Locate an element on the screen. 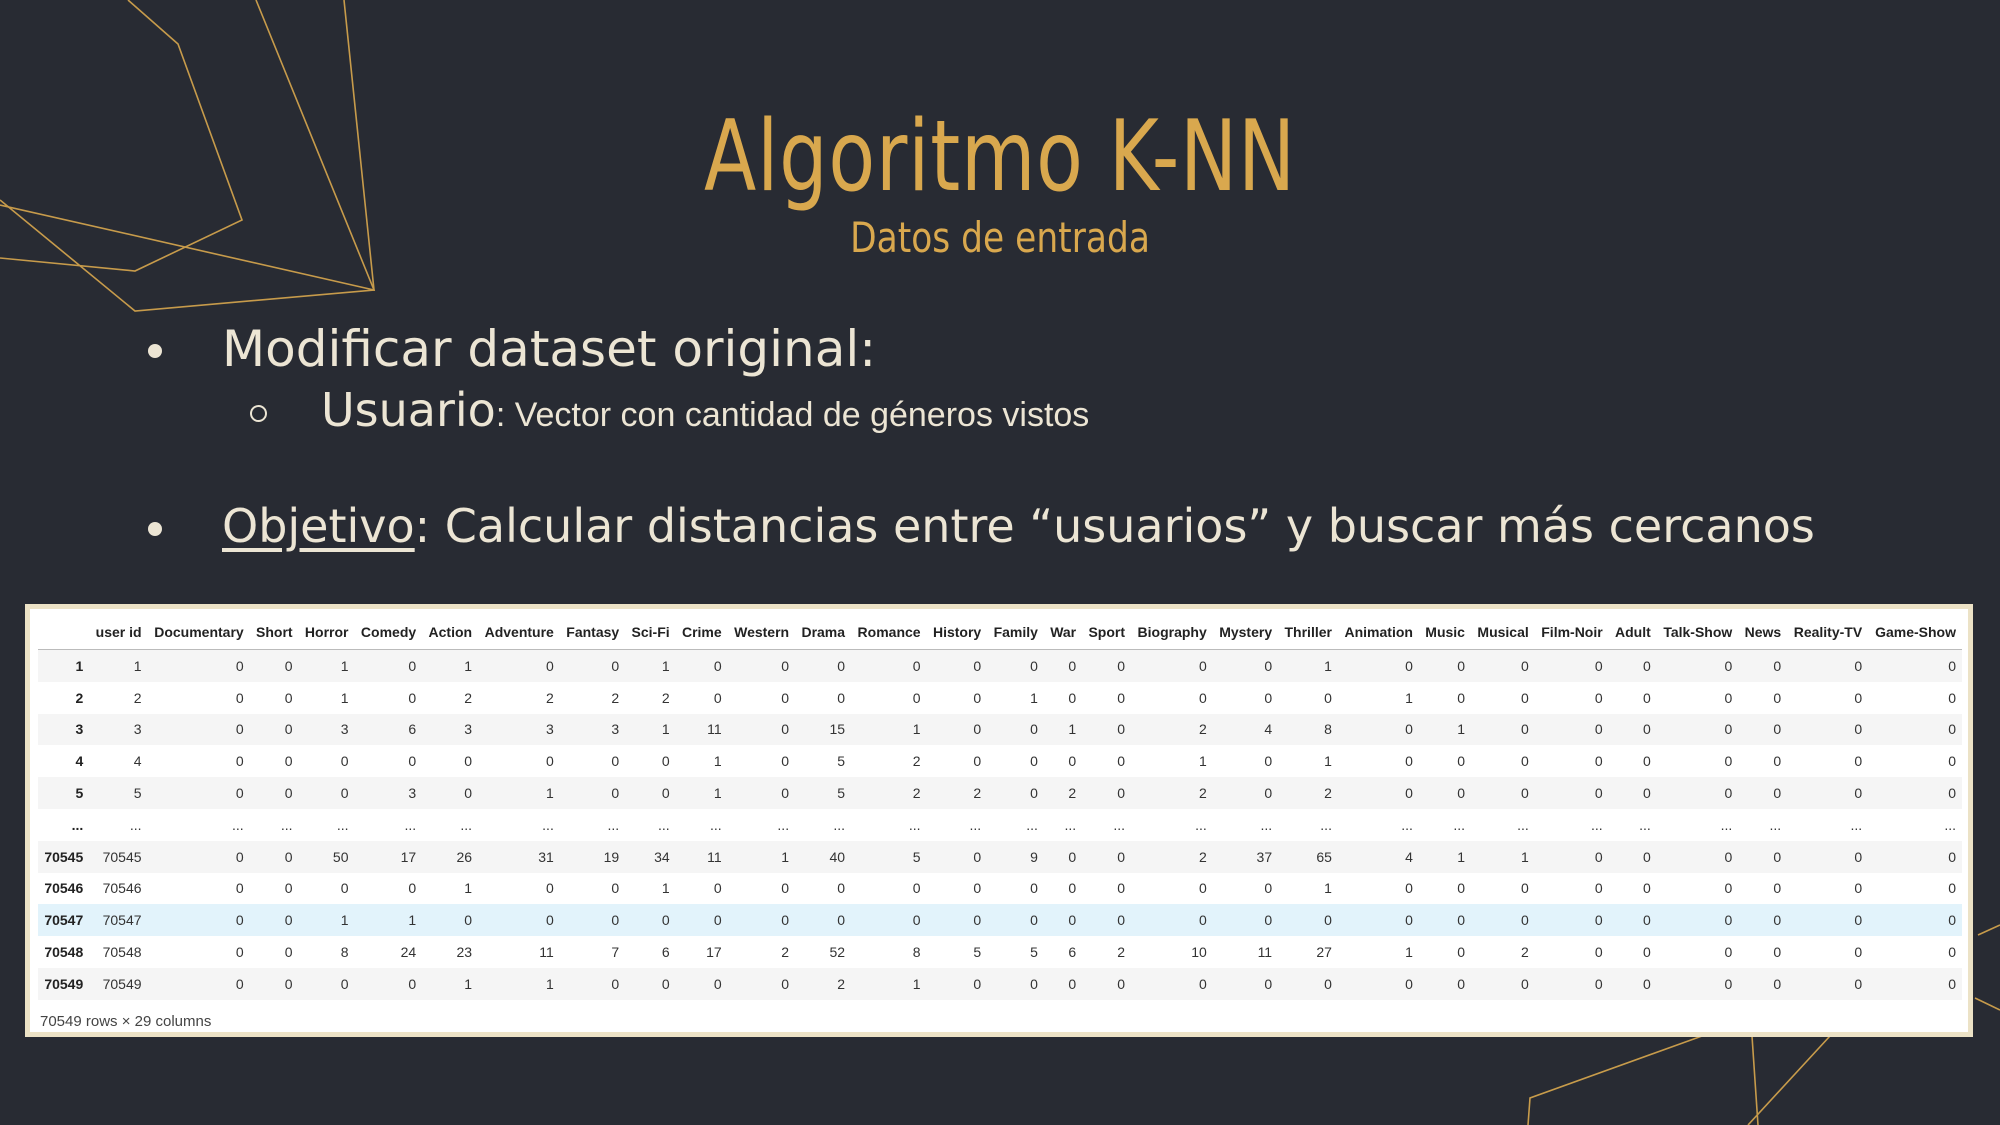 This screenshot has width=2000, height=1125. column-header: Comedy is located at coordinates (388, 632).